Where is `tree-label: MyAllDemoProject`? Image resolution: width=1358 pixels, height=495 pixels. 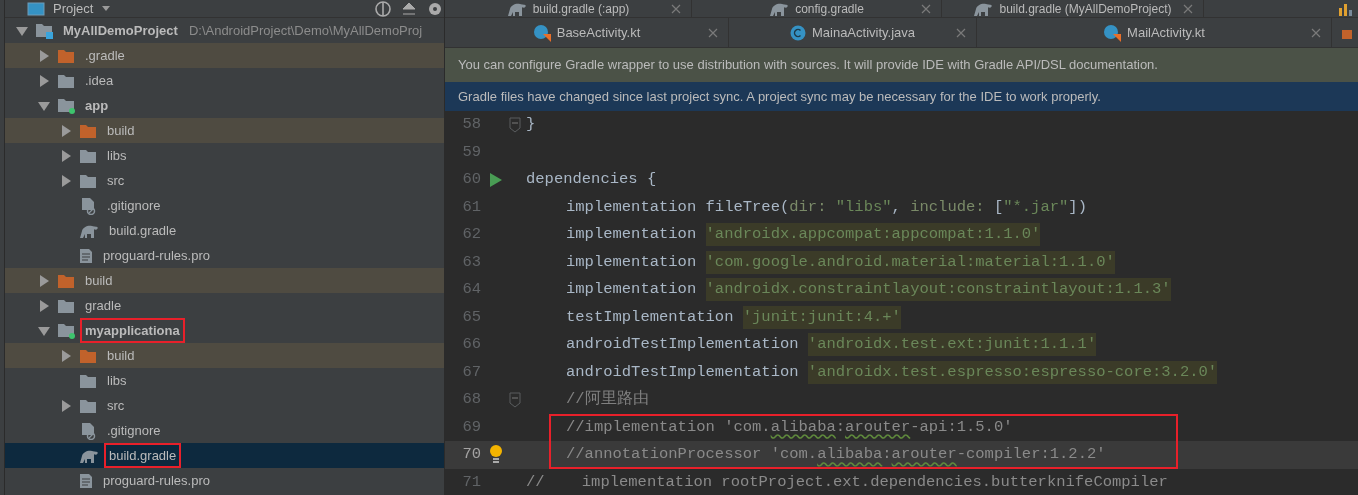 tree-label: MyAllDemoProject is located at coordinates (120, 30).